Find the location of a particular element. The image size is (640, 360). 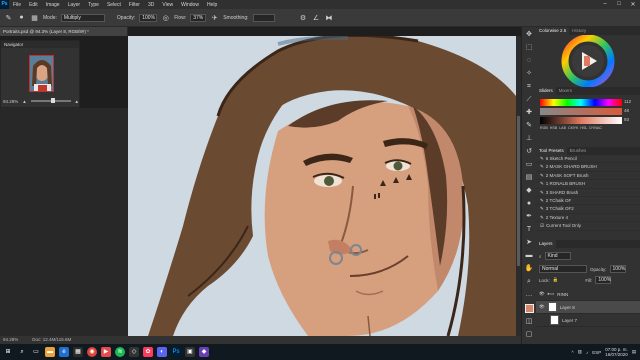

zoom-tool-icon: ⌕ is located at coordinates (529, 282).